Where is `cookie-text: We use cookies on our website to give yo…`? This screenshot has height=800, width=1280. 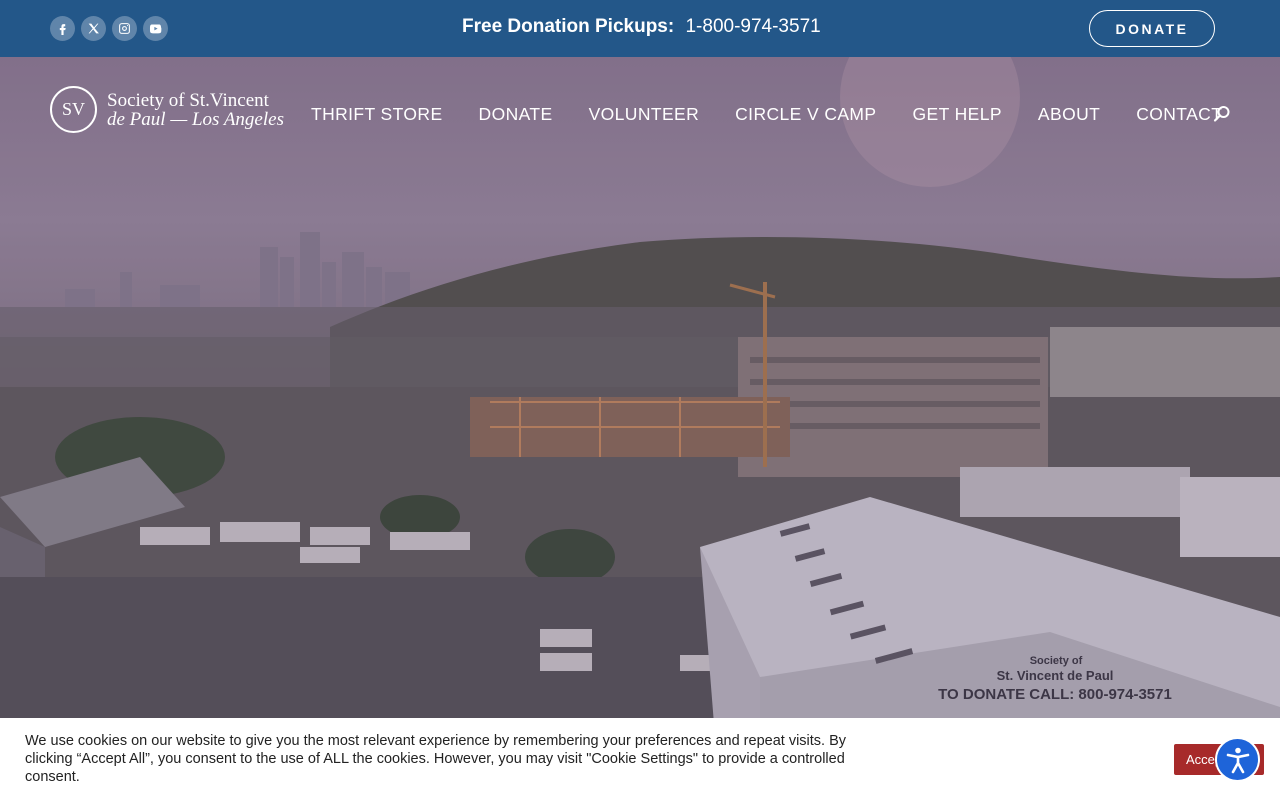
cookie-text: We use cookies on our website to give yo… is located at coordinates (436, 759).